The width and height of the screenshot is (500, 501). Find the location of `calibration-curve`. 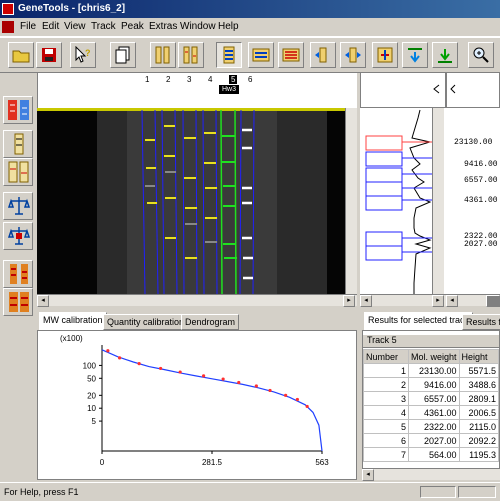

calibration-curve is located at coordinates (212, 400).